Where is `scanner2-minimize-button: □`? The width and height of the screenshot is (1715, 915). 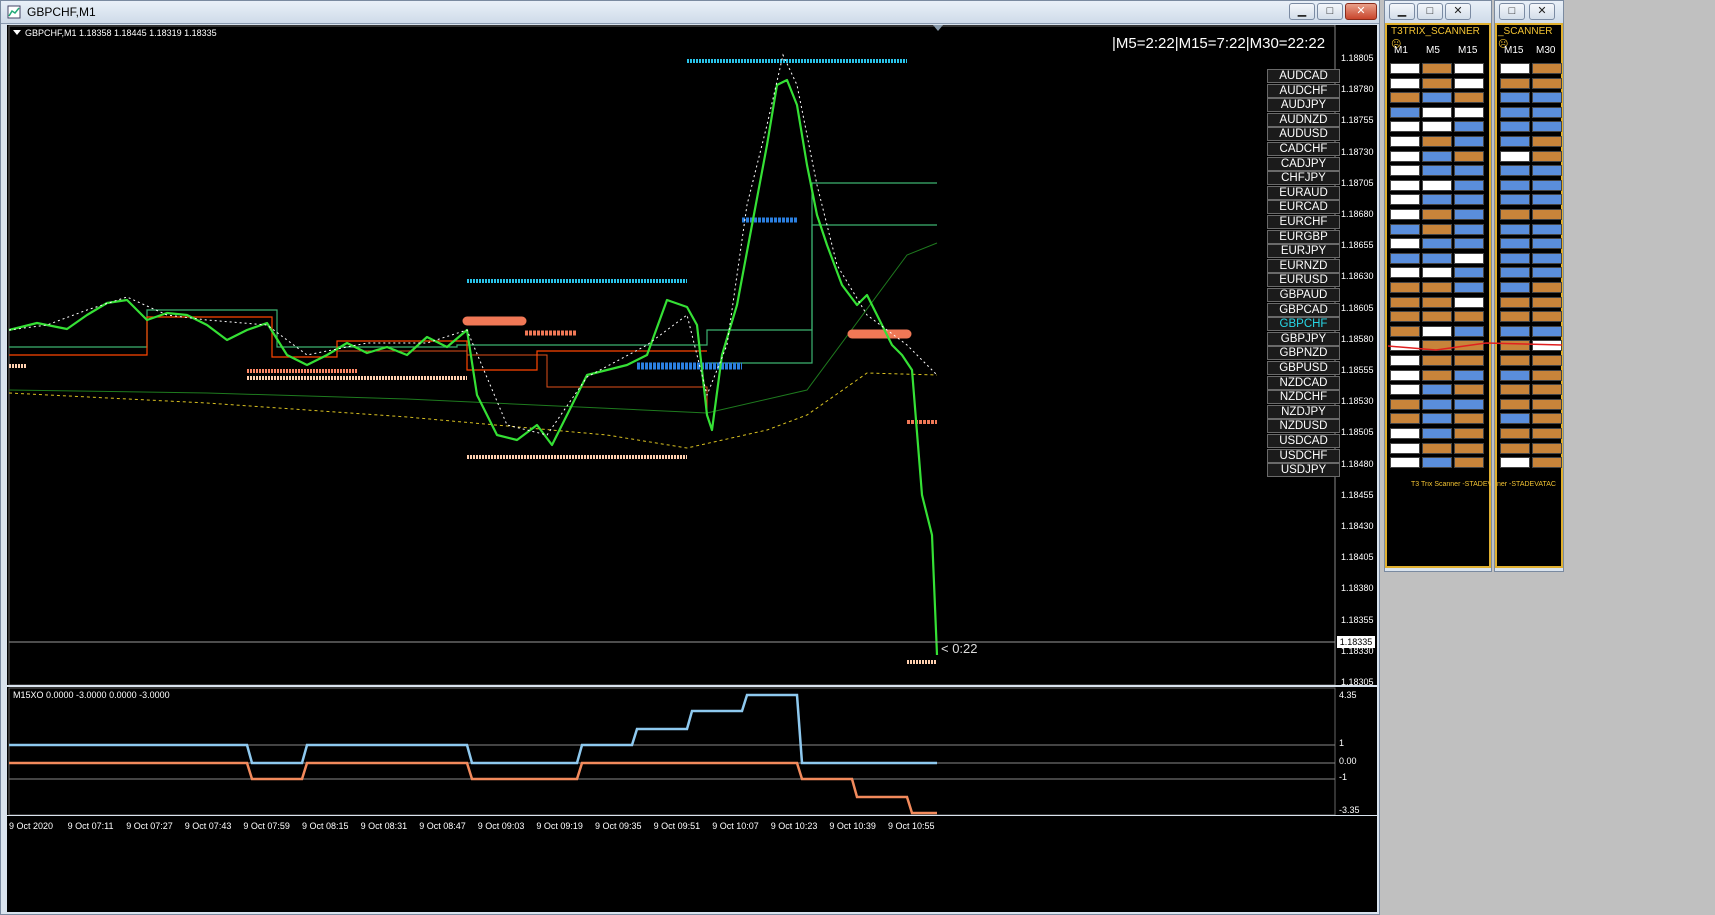 scanner2-minimize-button: □ is located at coordinates (1512, 11).